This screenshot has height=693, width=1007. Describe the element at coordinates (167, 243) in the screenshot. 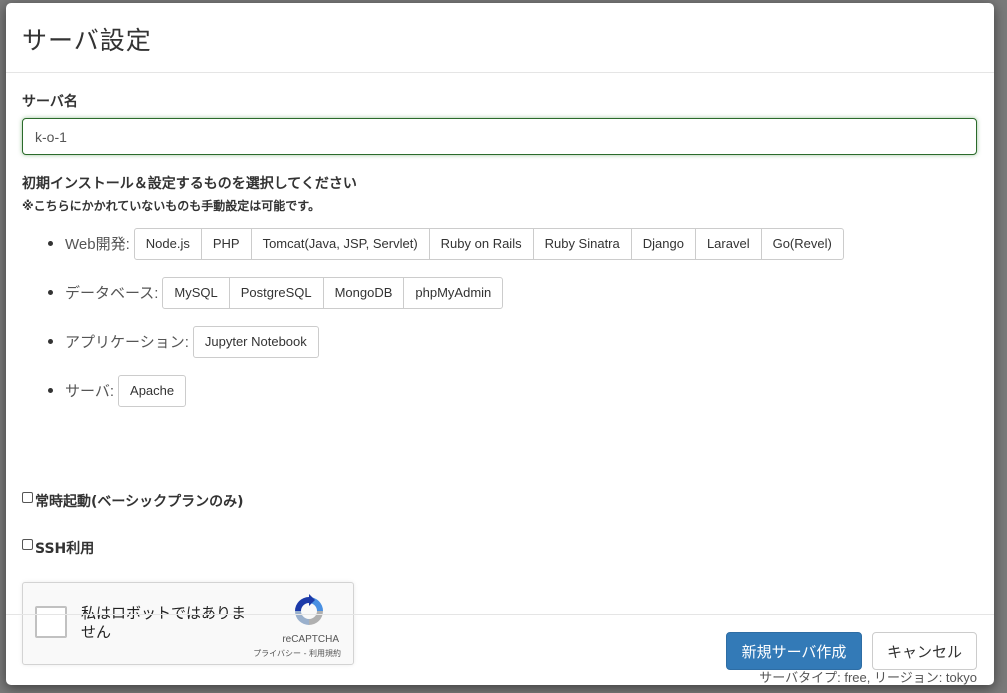

I see `option-nodejs-button: Node.js` at that location.